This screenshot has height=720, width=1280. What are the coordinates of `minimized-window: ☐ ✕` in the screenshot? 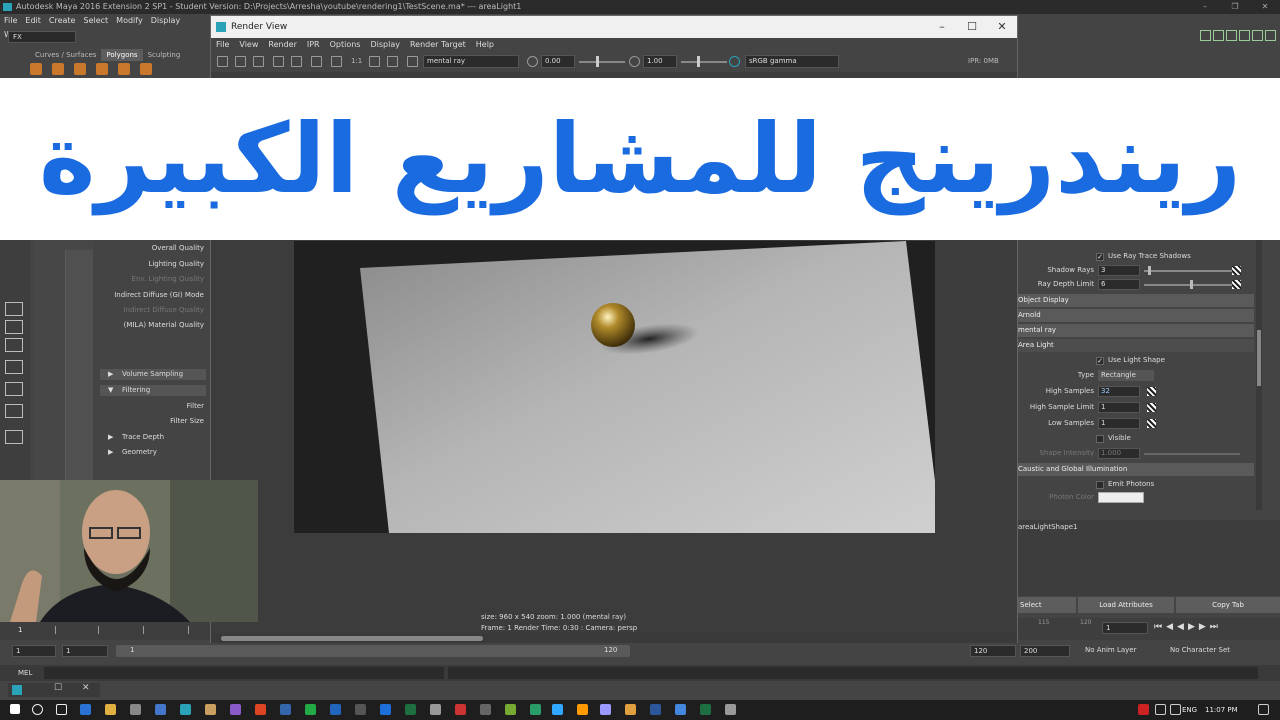 It's located at (54, 690).